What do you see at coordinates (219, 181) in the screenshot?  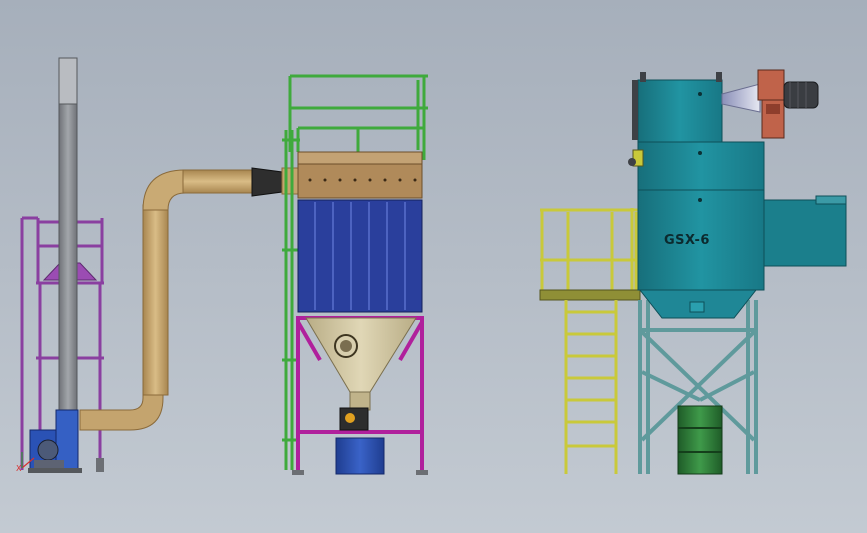 I see `duct-horizontal` at bounding box center [219, 181].